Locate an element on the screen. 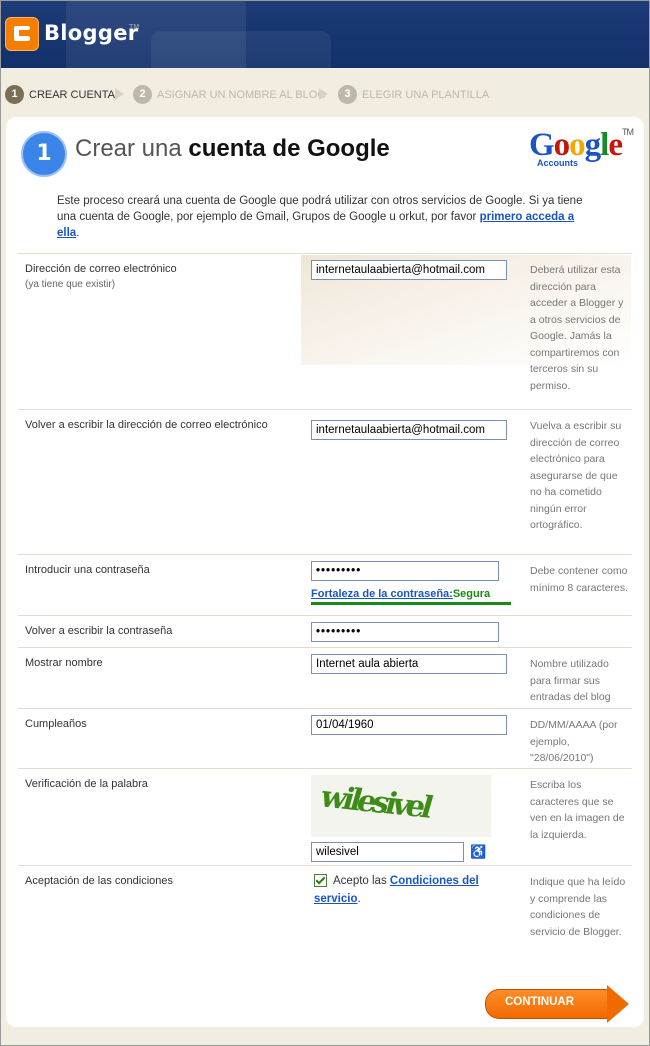 Image resolution: width=650 pixels, height=1046 pixels. display-name-field: Internet aula abierta is located at coordinates (409, 664).